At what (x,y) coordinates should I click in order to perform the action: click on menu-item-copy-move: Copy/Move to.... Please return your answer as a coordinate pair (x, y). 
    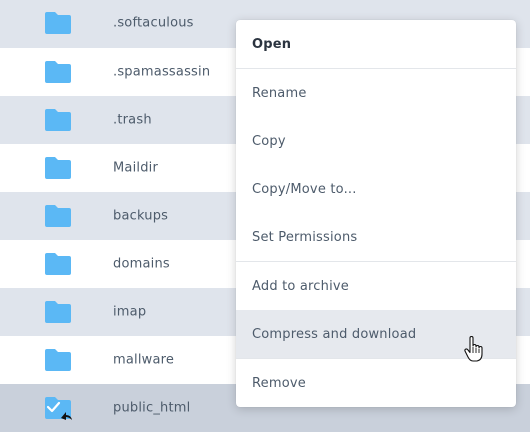
    Looking at the image, I should click on (376, 189).